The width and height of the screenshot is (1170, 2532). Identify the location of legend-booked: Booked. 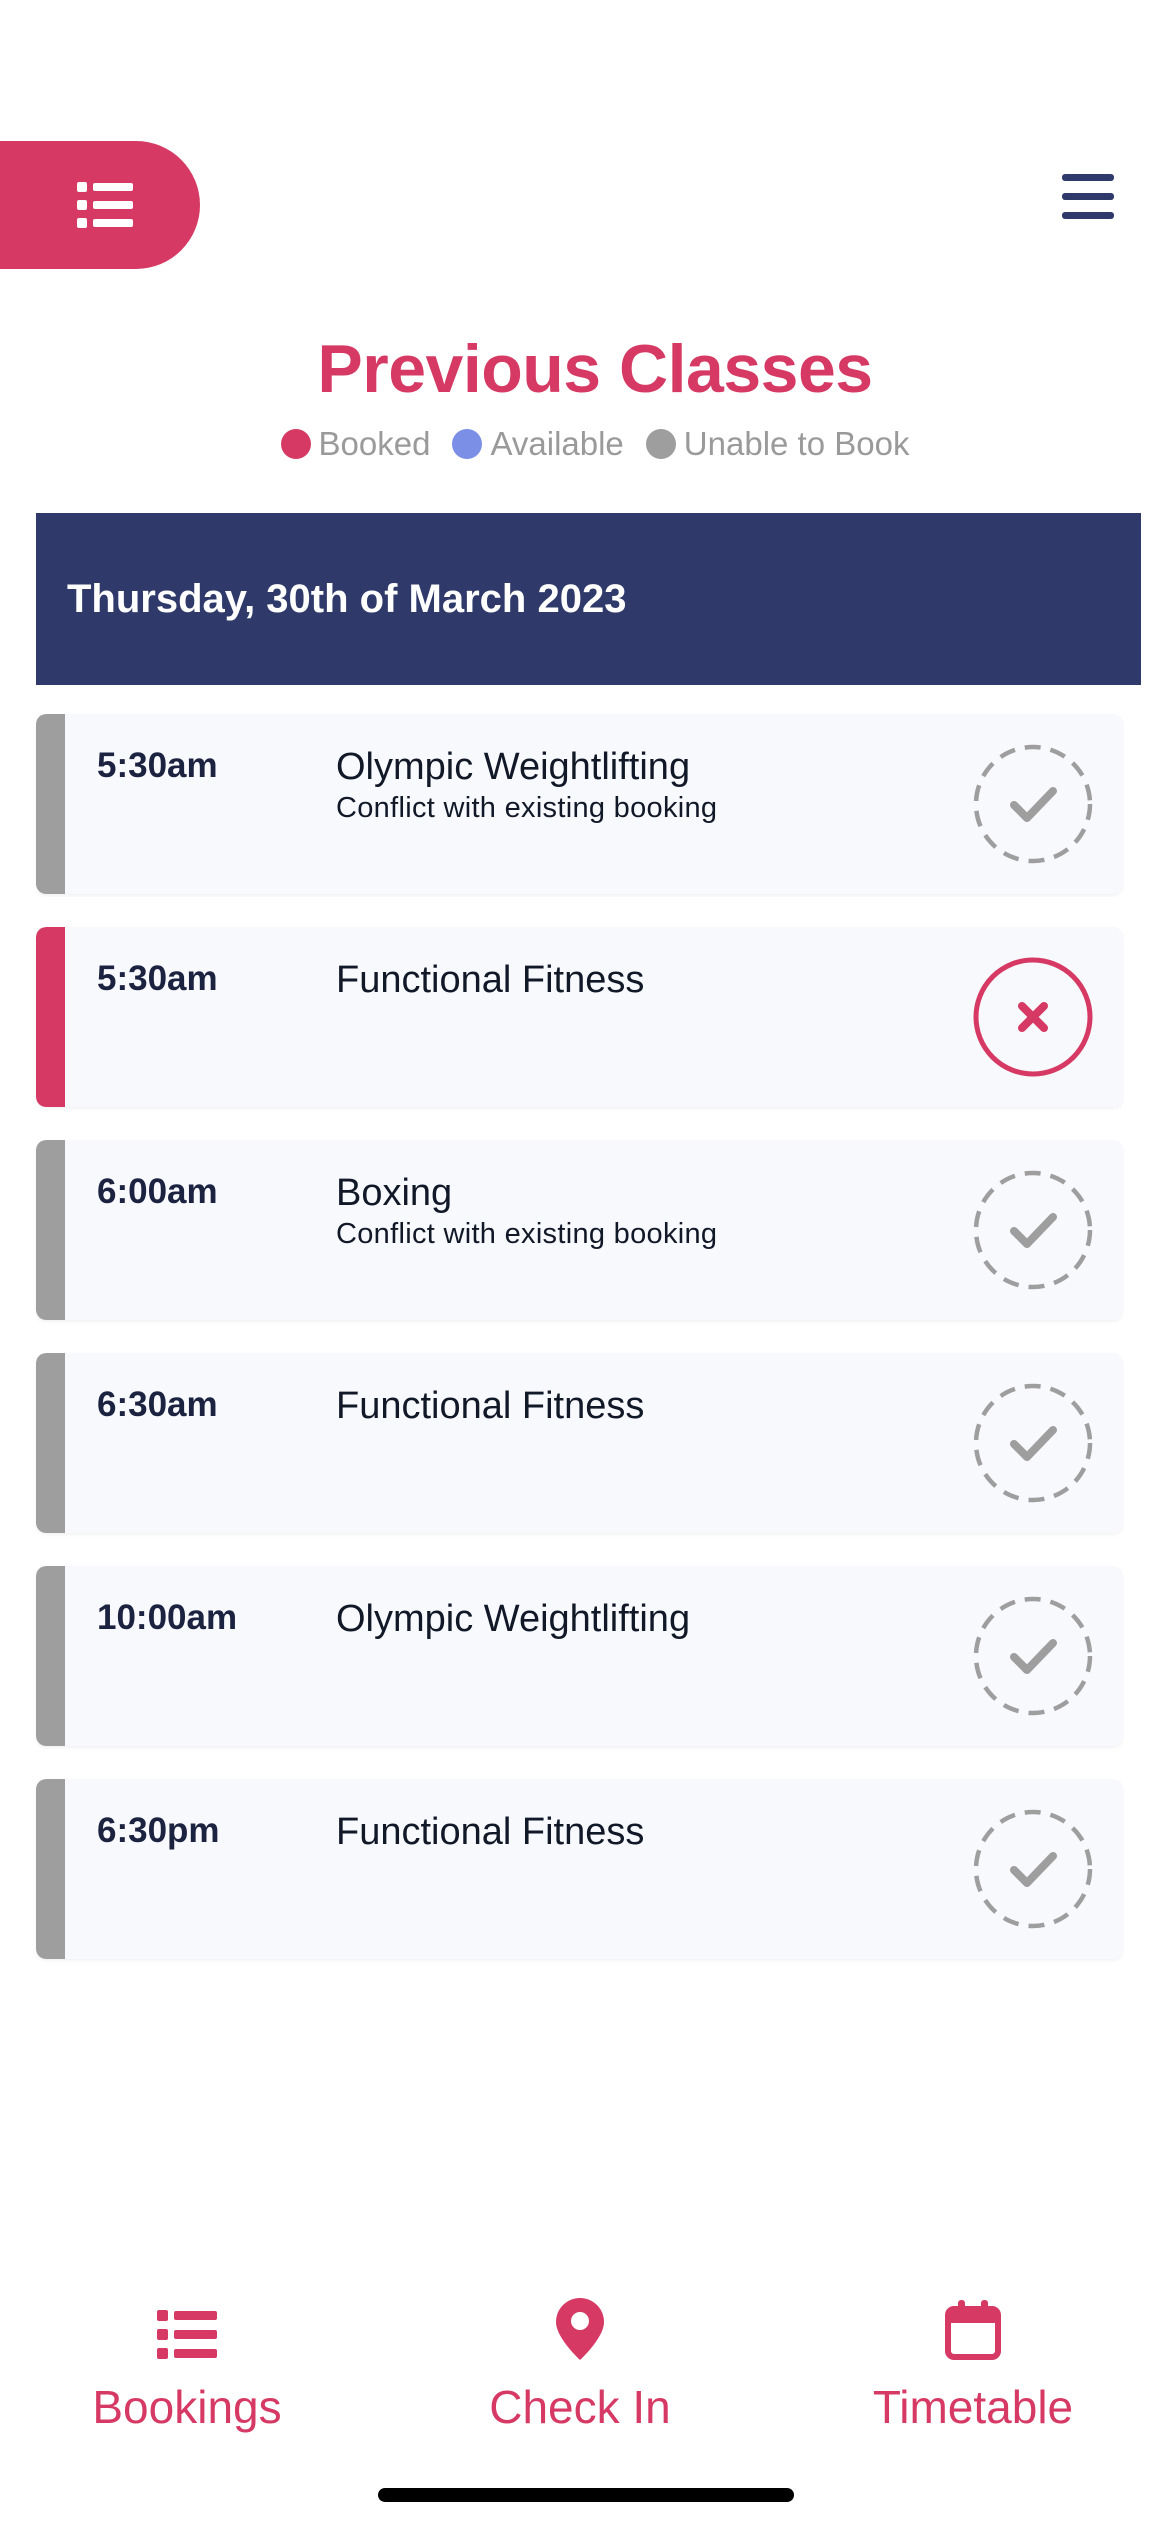
(355, 444).